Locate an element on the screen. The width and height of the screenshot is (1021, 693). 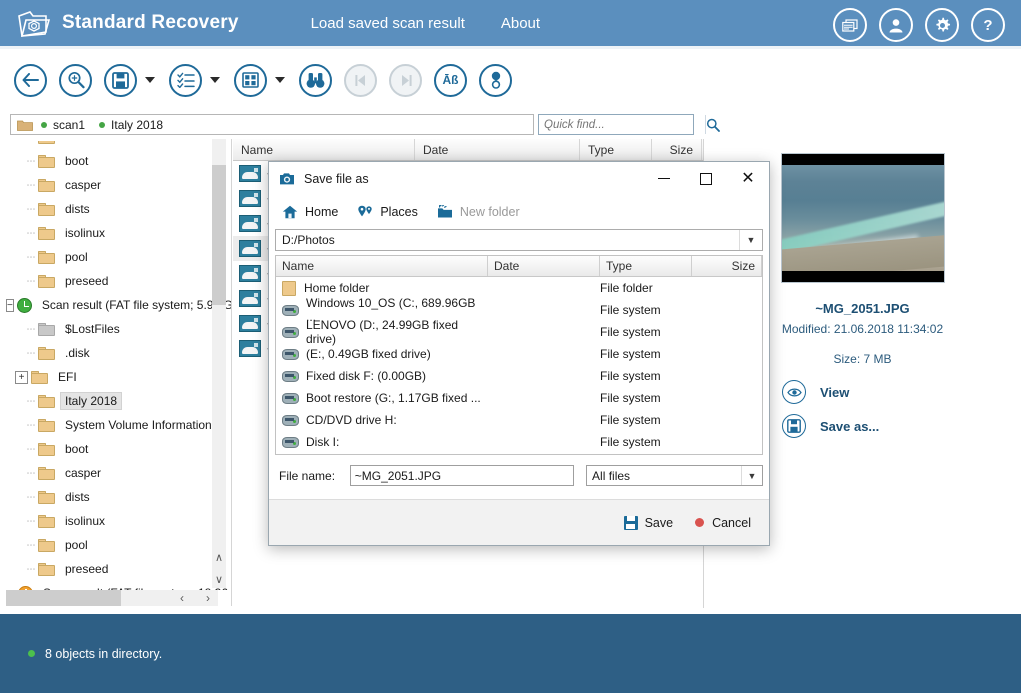
tree-scroll-down-button: ∨ is located at coordinates (219, 579).